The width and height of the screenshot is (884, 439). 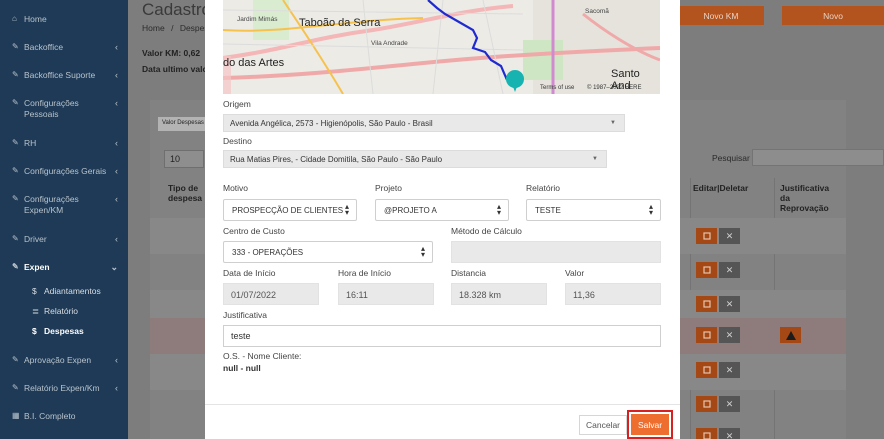 I want to click on caret-down-icon: ▼, so click(x=595, y=159).